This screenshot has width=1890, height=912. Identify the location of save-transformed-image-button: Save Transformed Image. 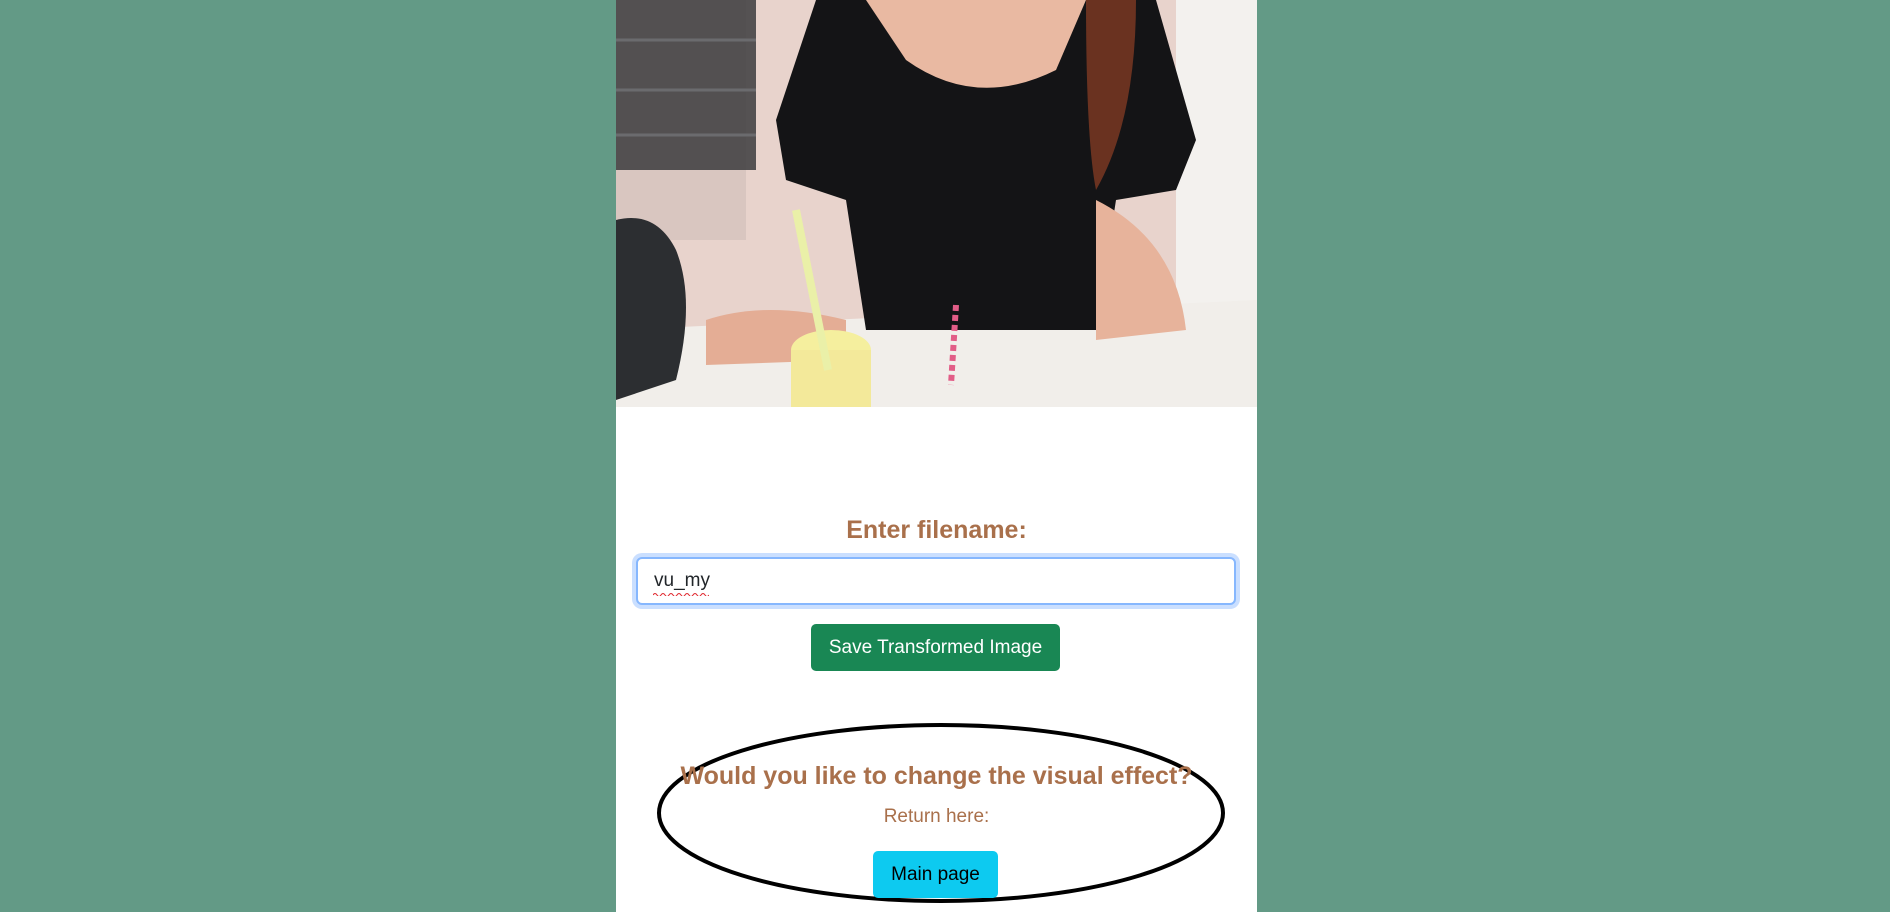
(935, 647).